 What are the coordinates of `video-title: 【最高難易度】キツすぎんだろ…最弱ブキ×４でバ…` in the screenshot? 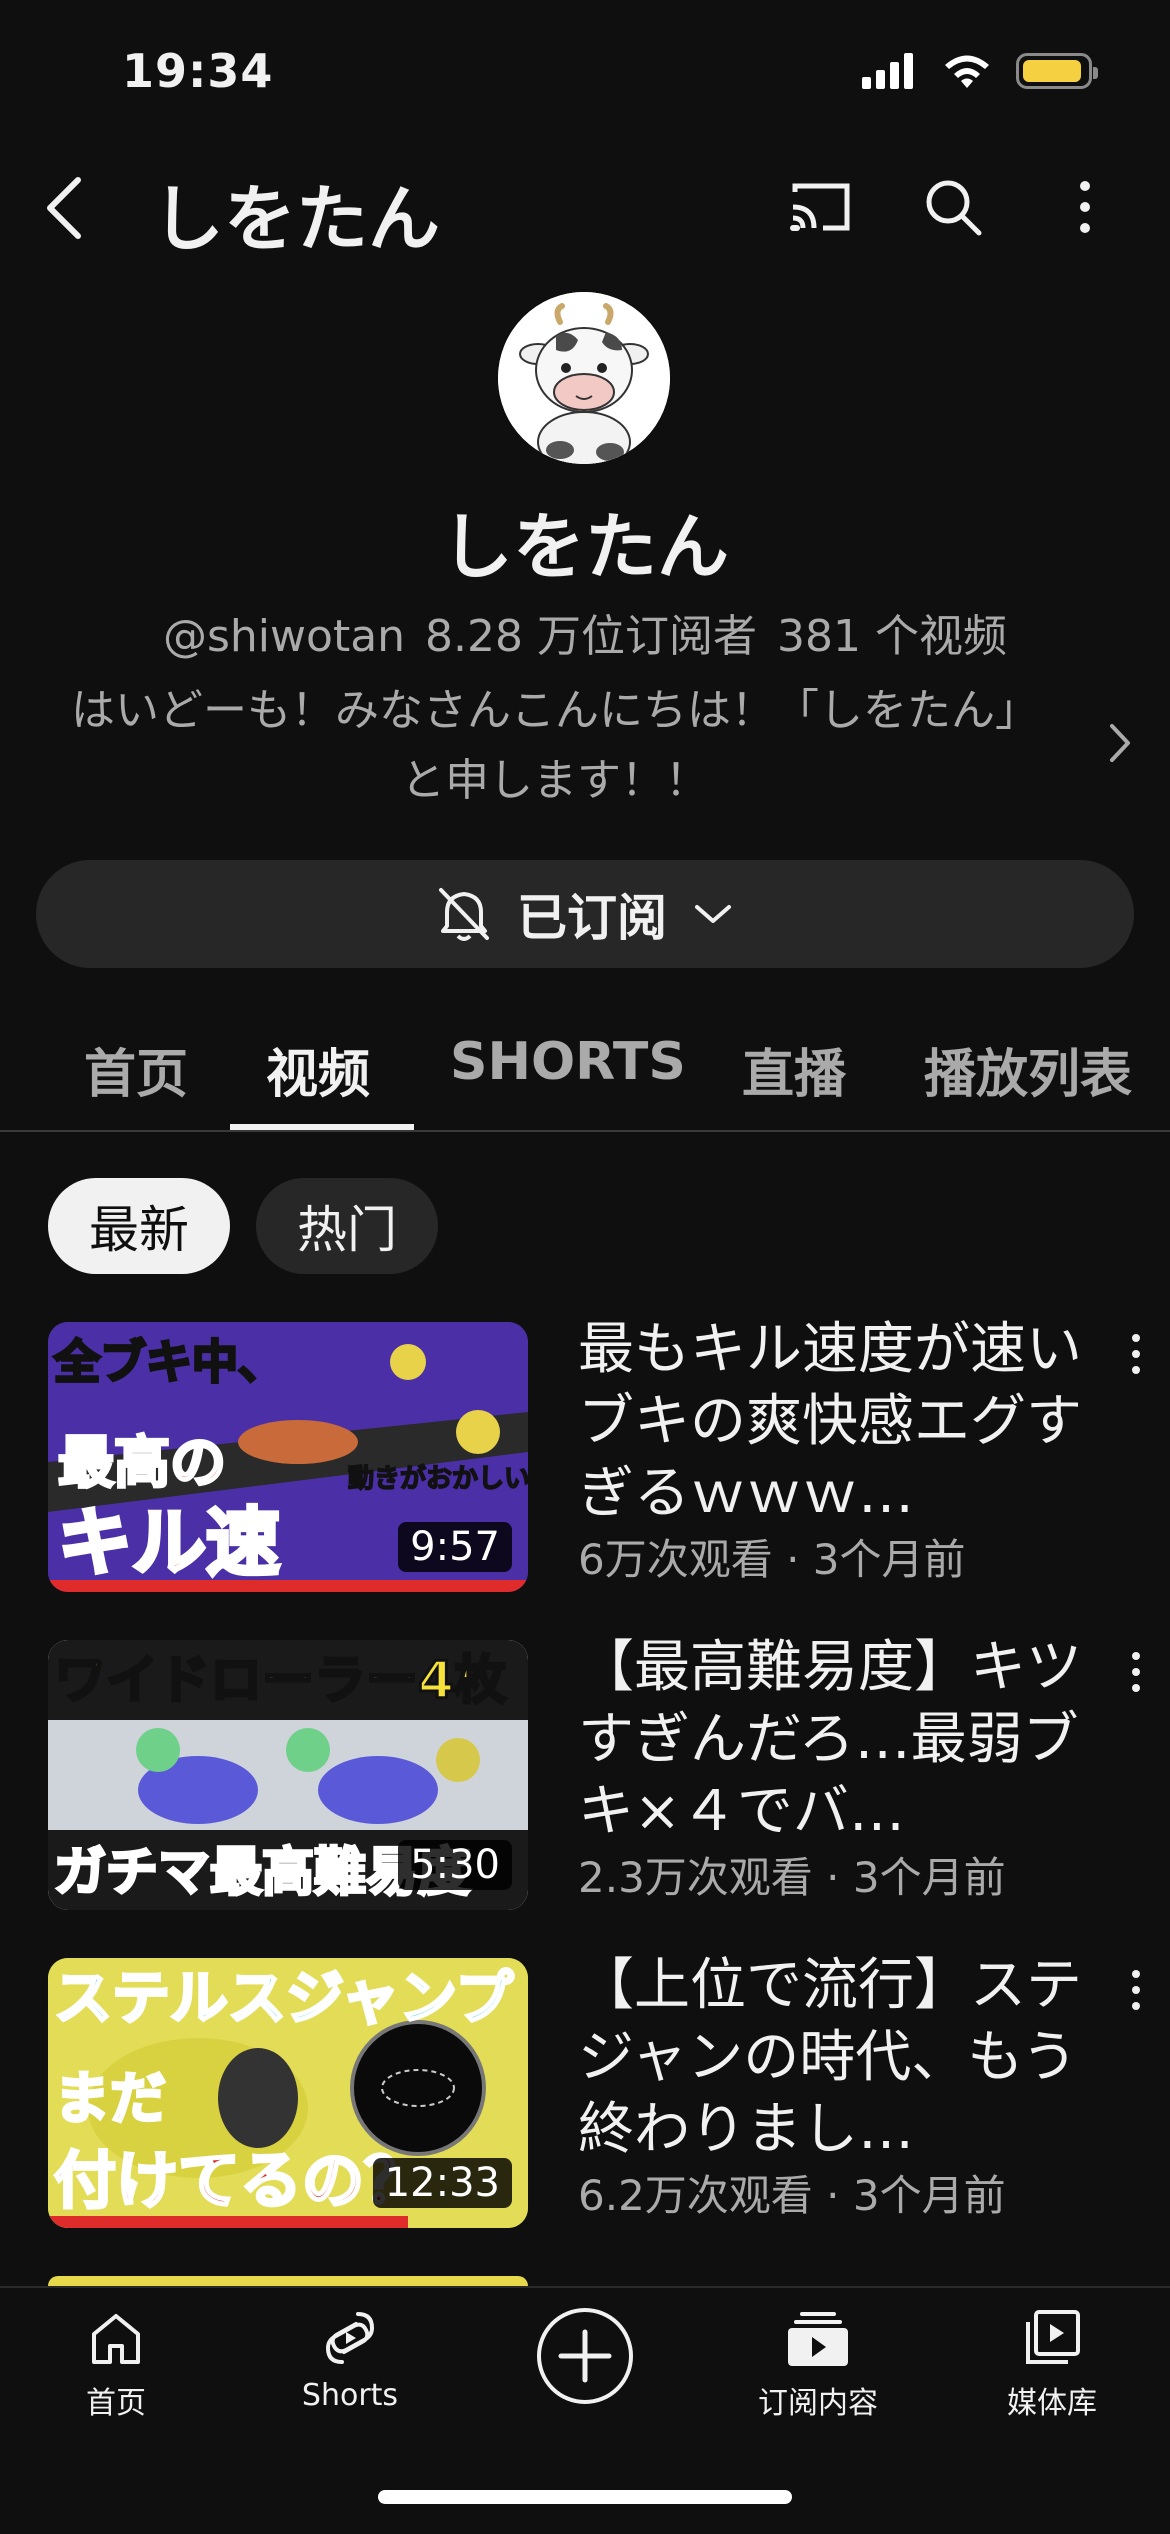 It's located at (848, 1740).